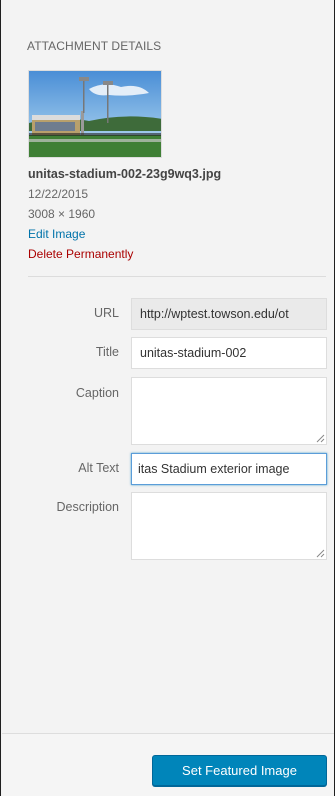 The width and height of the screenshot is (335, 796). Describe the element at coordinates (229, 353) in the screenshot. I see `title-field` at that location.